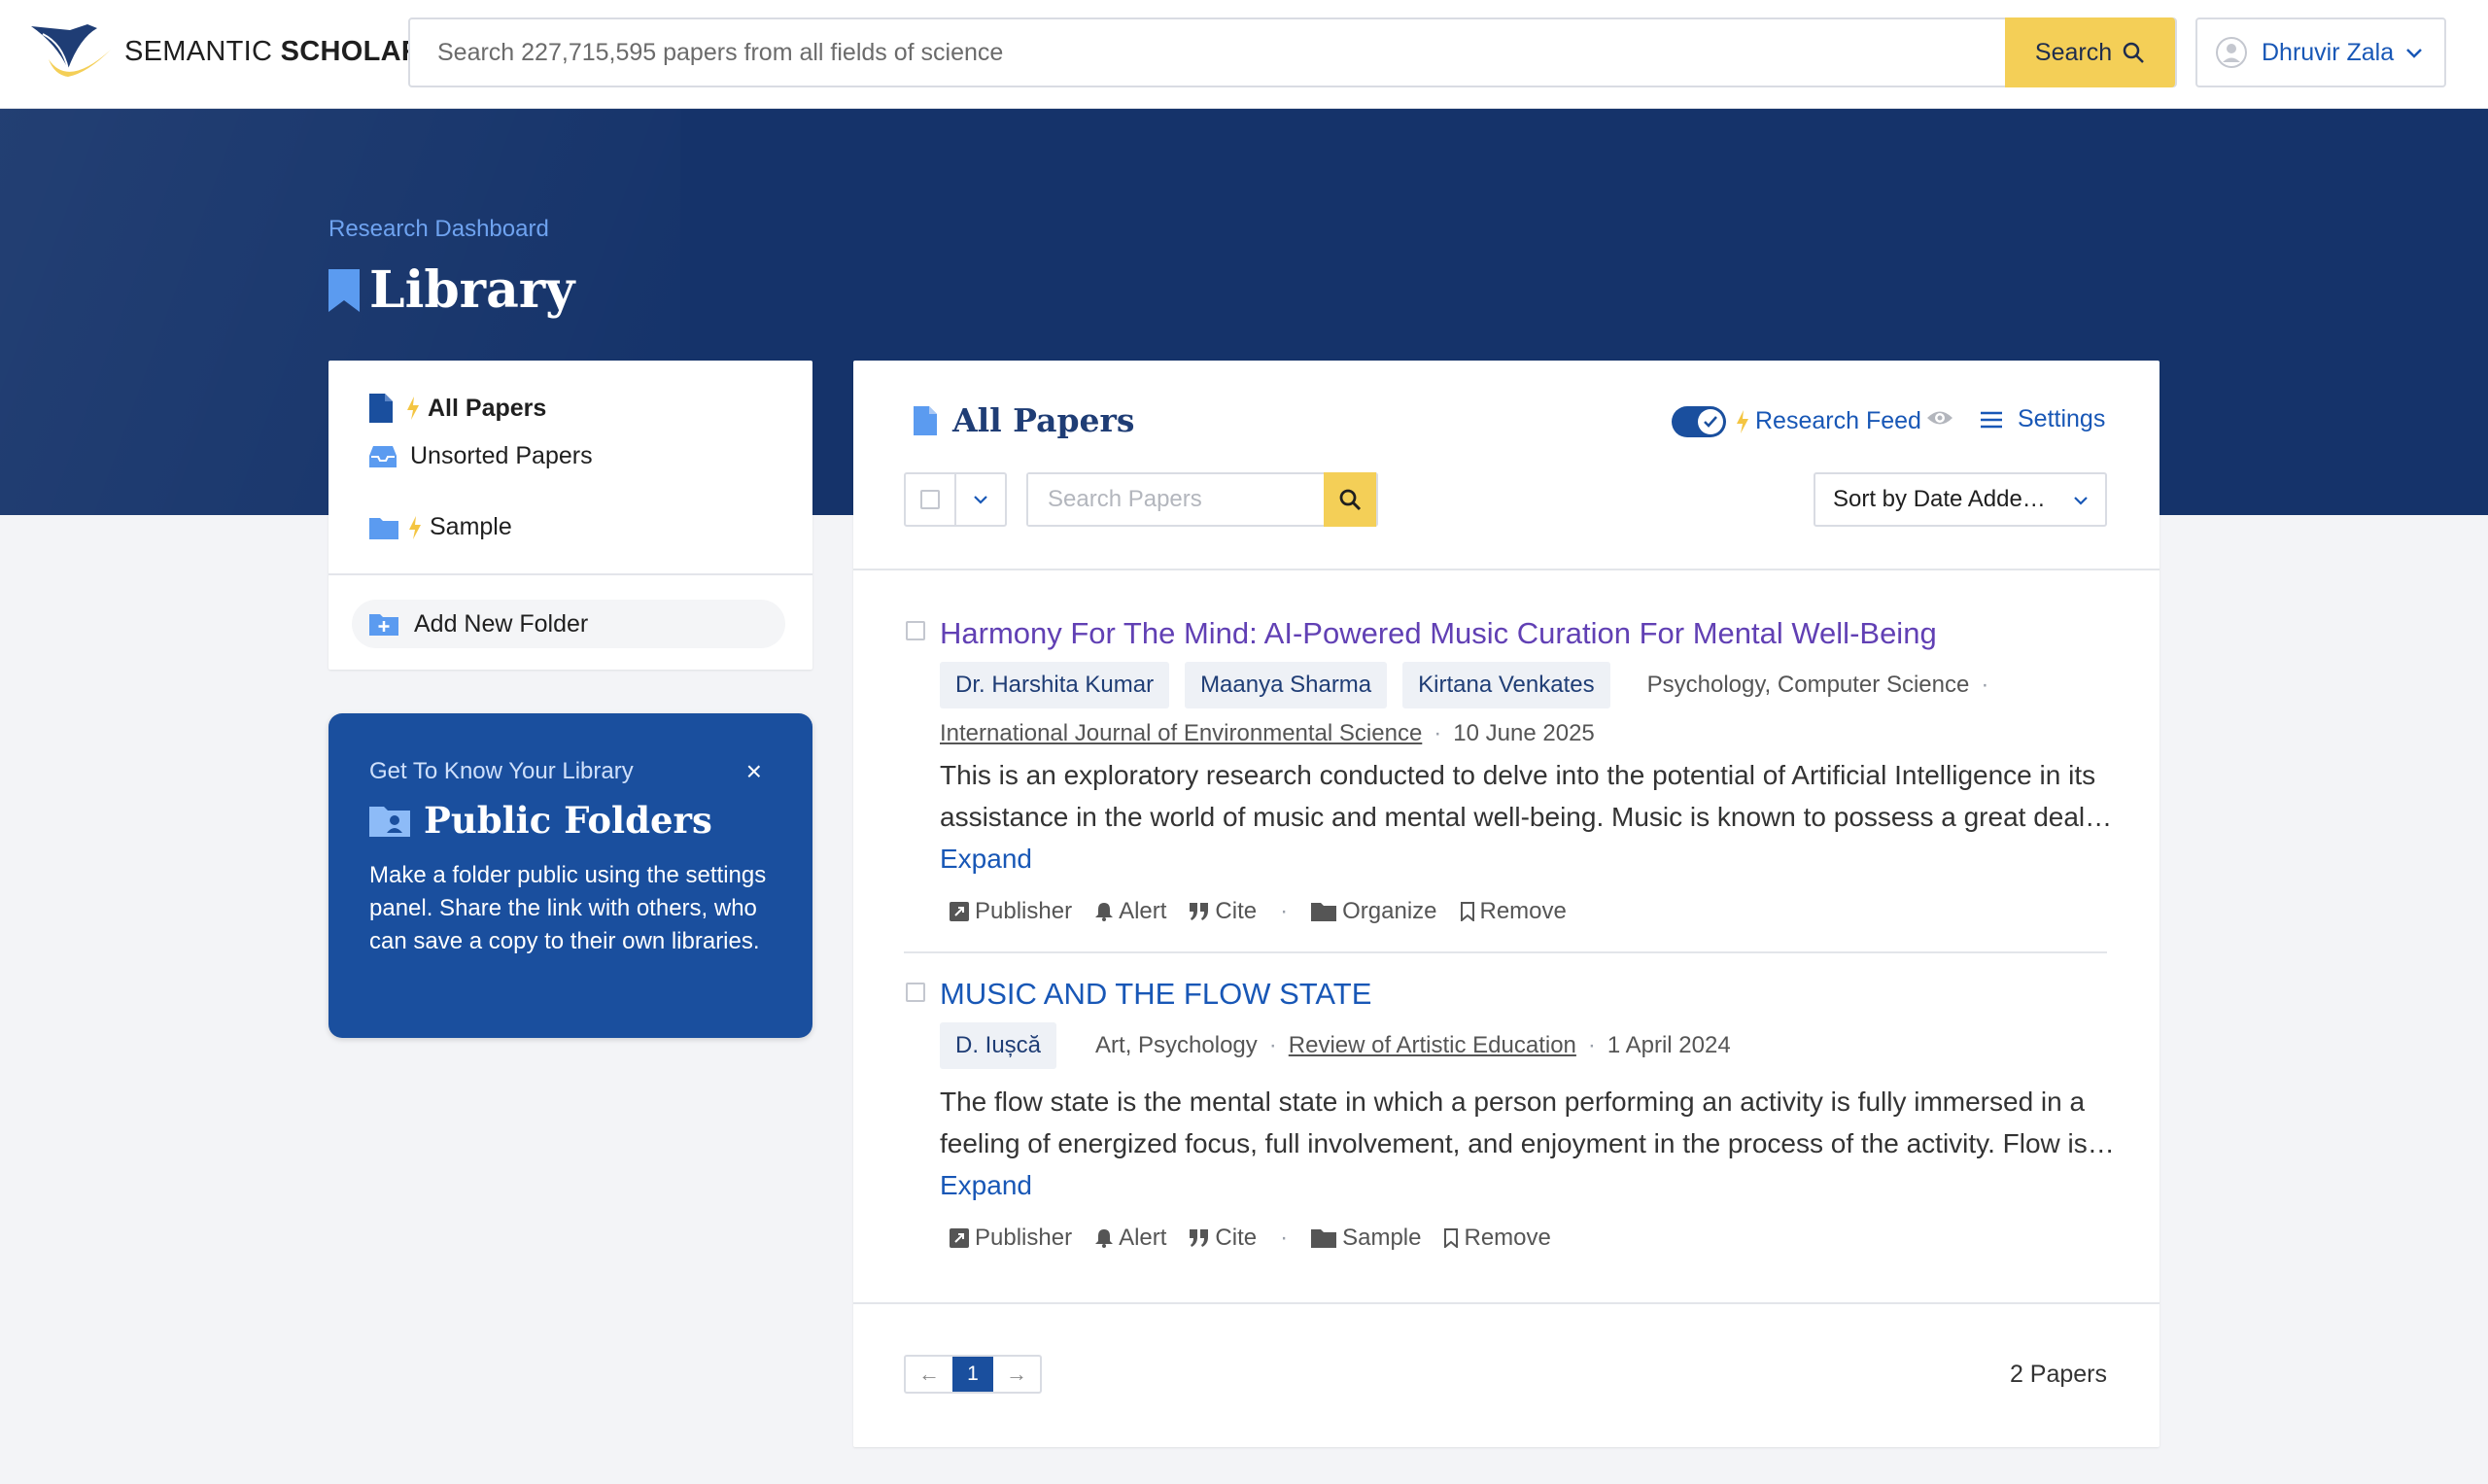 The image size is (2488, 1484). What do you see at coordinates (931, 499) in the screenshot?
I see `select-all-checkbox` at bounding box center [931, 499].